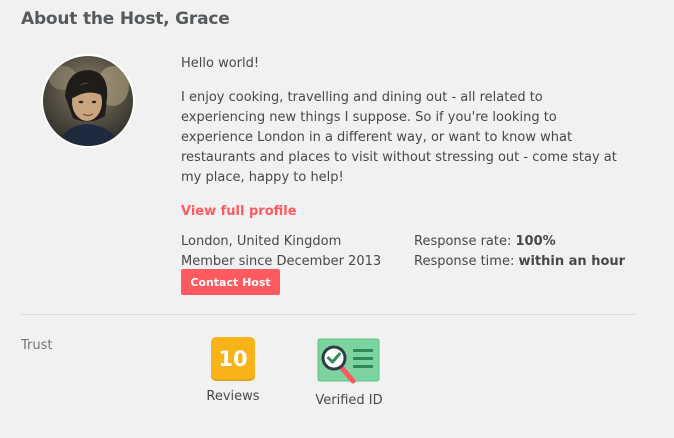 This screenshot has width=674, height=438. What do you see at coordinates (328, 314) in the screenshot?
I see `section-divider` at bounding box center [328, 314].